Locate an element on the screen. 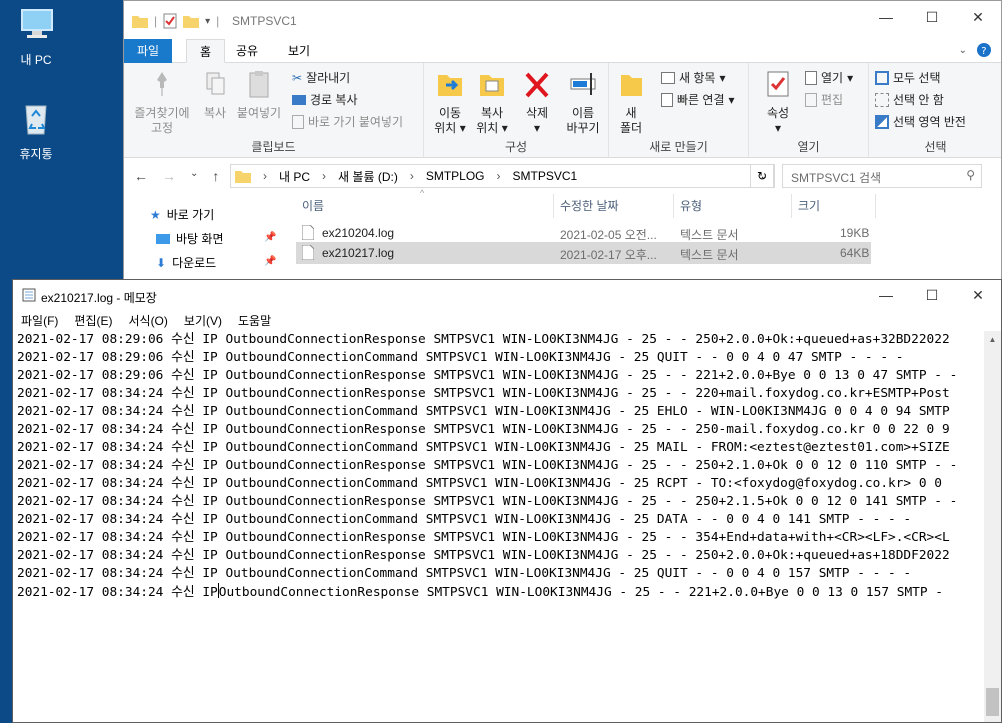 This screenshot has width=1002, height=723. customize-qat-chevron-icon: ▾ is located at coordinates (207, 21).